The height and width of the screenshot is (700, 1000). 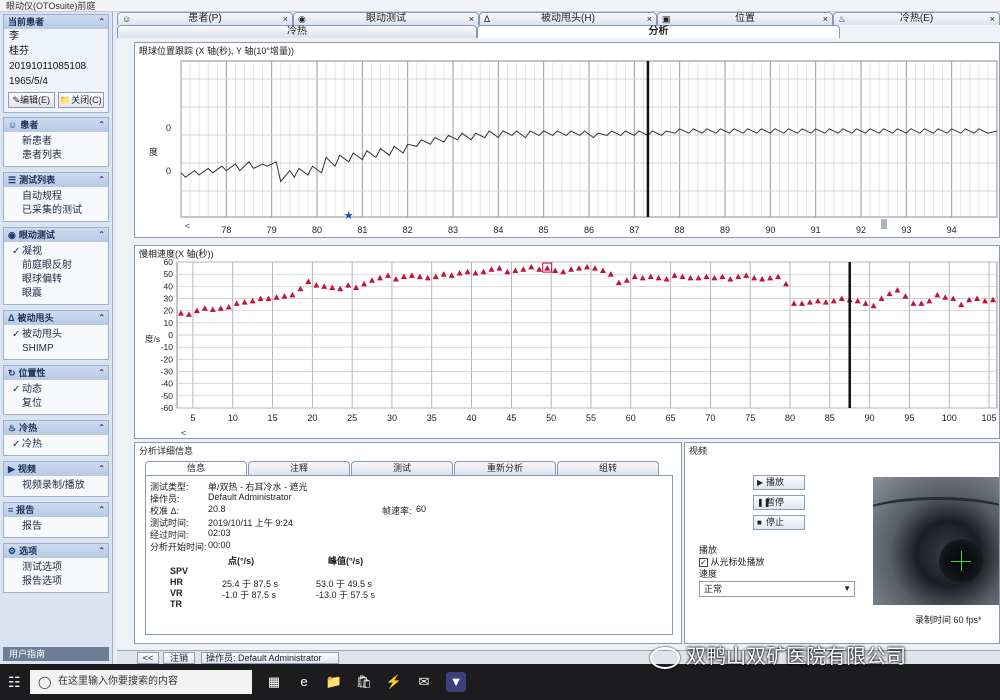 I want to click on play-button: ▶ 播放, so click(x=779, y=482).